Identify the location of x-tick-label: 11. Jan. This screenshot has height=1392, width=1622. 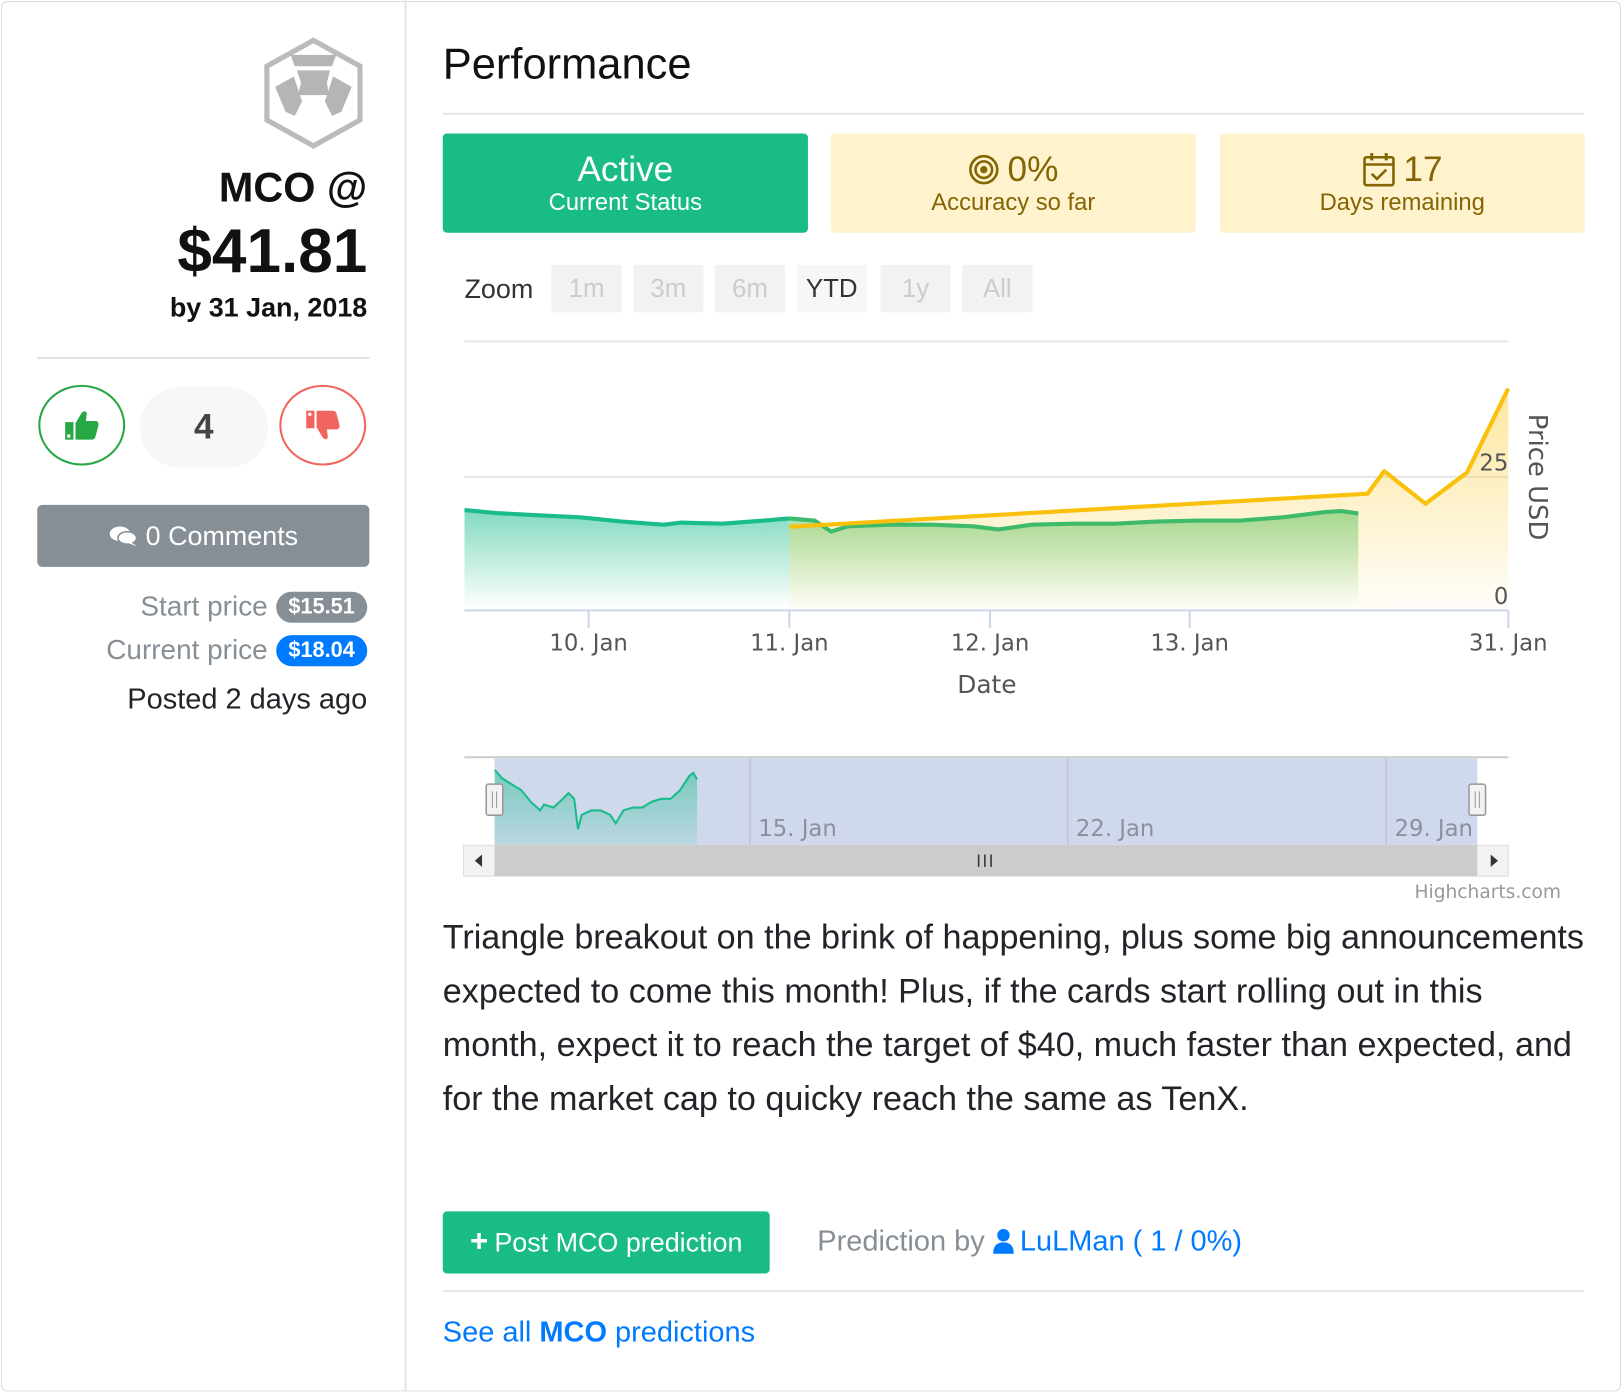
(789, 644).